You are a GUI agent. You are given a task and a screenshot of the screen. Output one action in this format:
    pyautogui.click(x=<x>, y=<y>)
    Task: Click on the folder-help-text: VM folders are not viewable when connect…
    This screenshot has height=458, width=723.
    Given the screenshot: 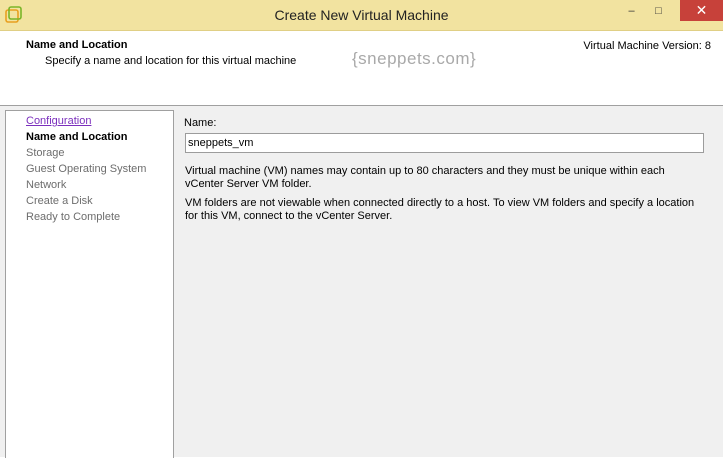 What is the action you would take?
    pyautogui.click(x=440, y=209)
    